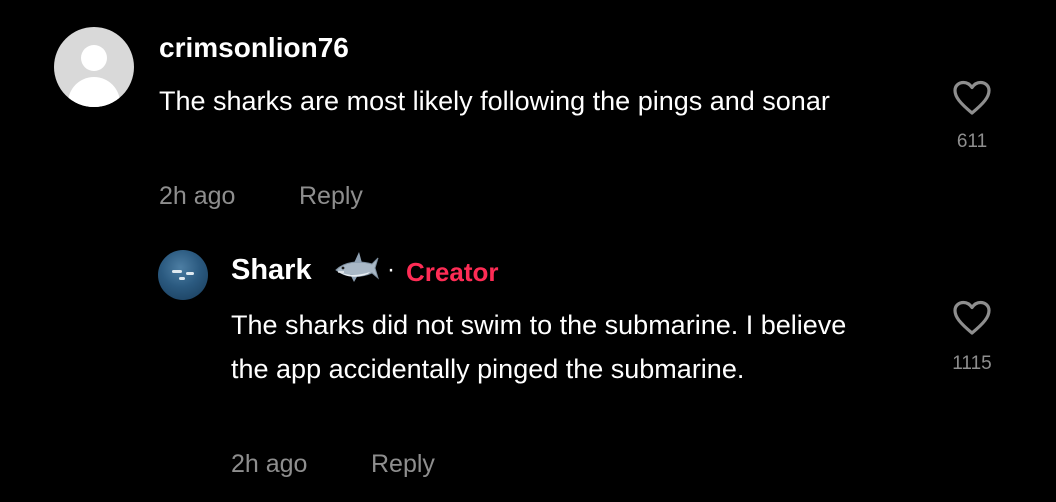 The height and width of the screenshot is (502, 1056). What do you see at coordinates (94, 92) in the screenshot?
I see `avatar-body-shape` at bounding box center [94, 92].